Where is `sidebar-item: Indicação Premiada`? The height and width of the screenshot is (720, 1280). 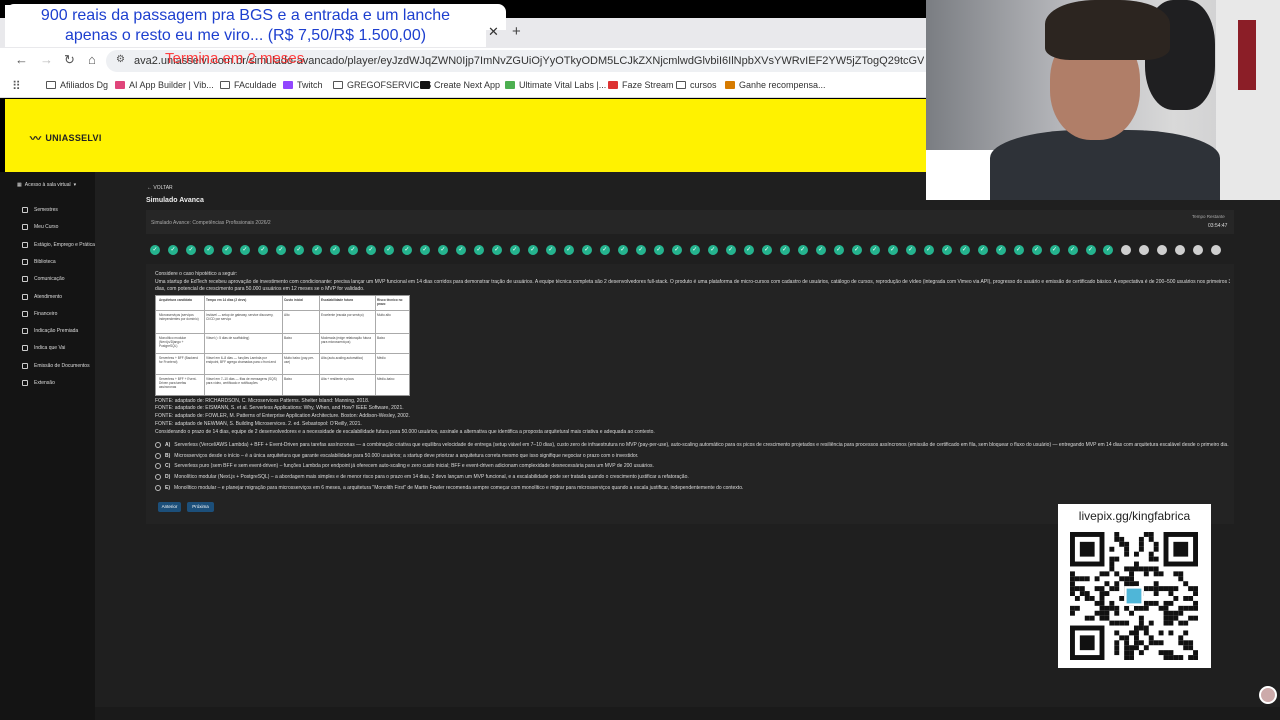
sidebar-item: Indicação Premiada is located at coordinates (50, 331).